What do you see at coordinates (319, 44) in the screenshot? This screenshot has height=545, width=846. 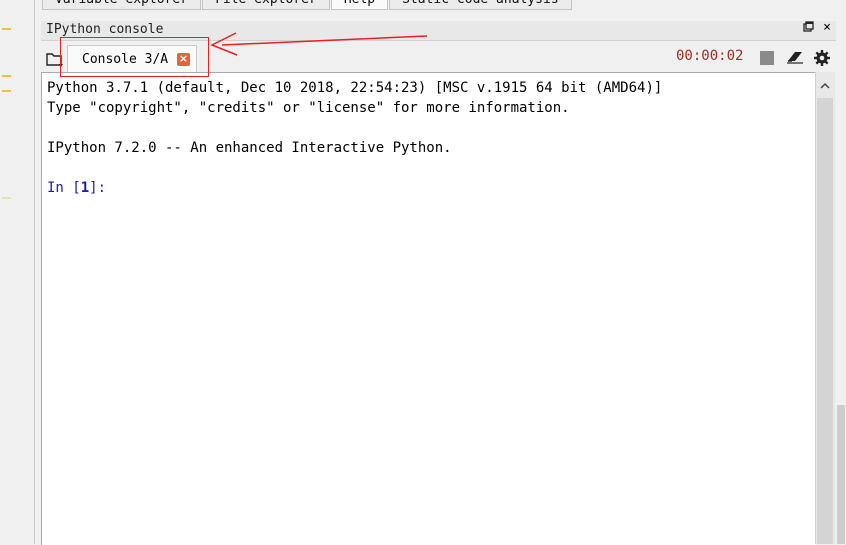 I see `annotation-arrow` at bounding box center [319, 44].